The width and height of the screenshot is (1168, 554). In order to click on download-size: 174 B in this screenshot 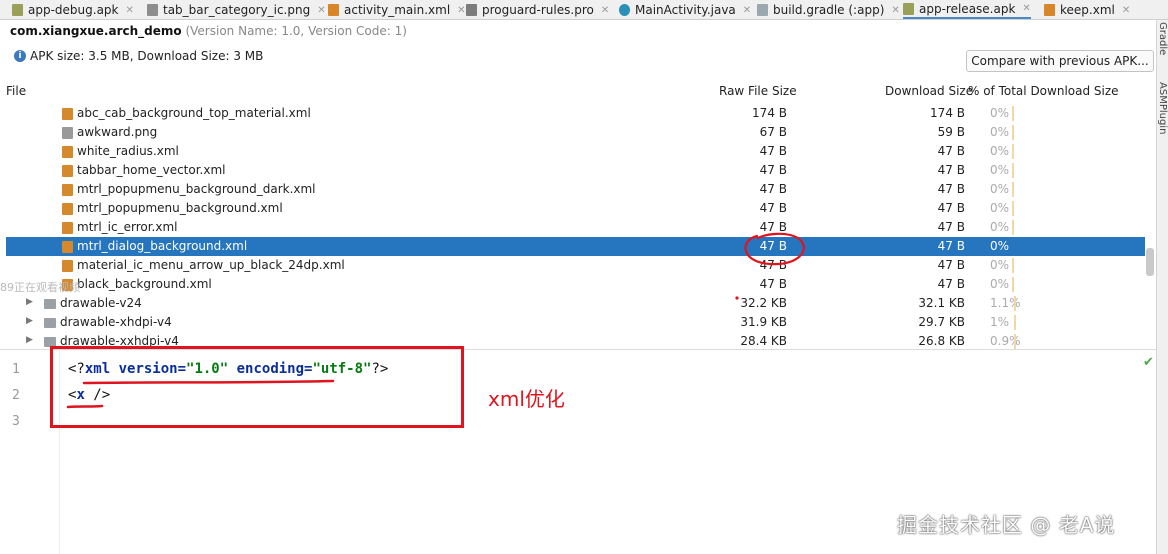, I will do `click(947, 113)`.